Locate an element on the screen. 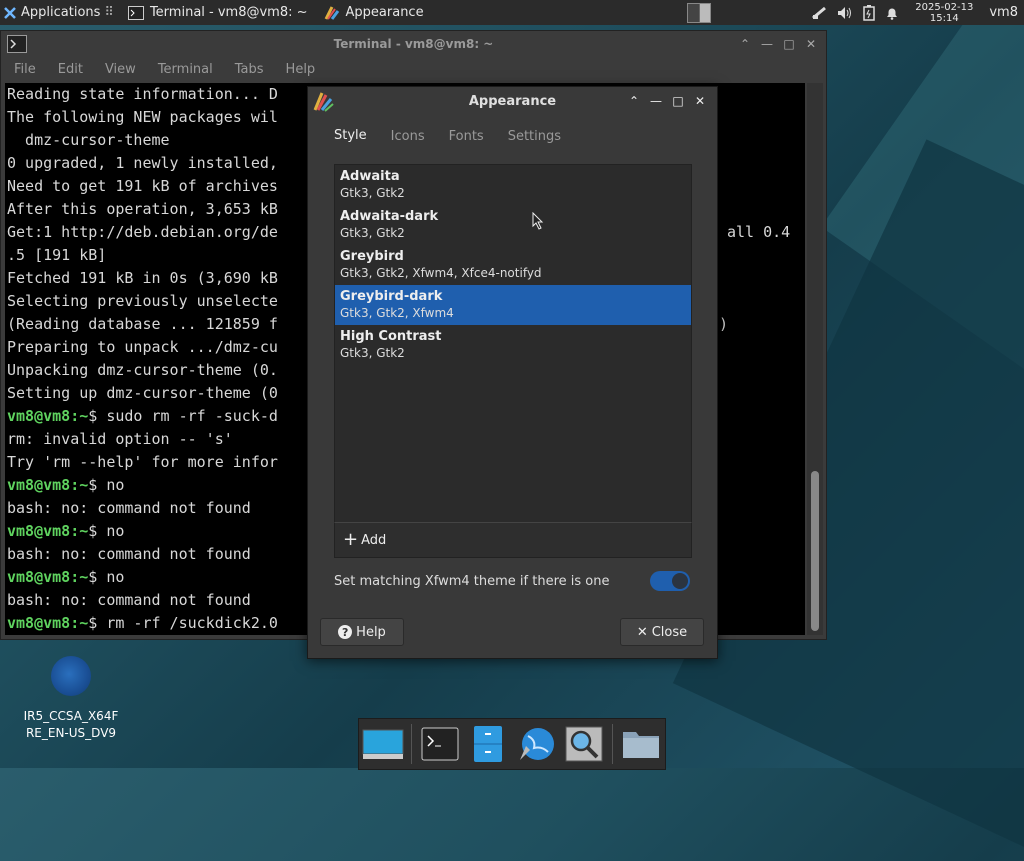 The height and width of the screenshot is (861, 1024). system-tray: 2025-02-13 15:14 vm8 is located at coordinates (917, 12).